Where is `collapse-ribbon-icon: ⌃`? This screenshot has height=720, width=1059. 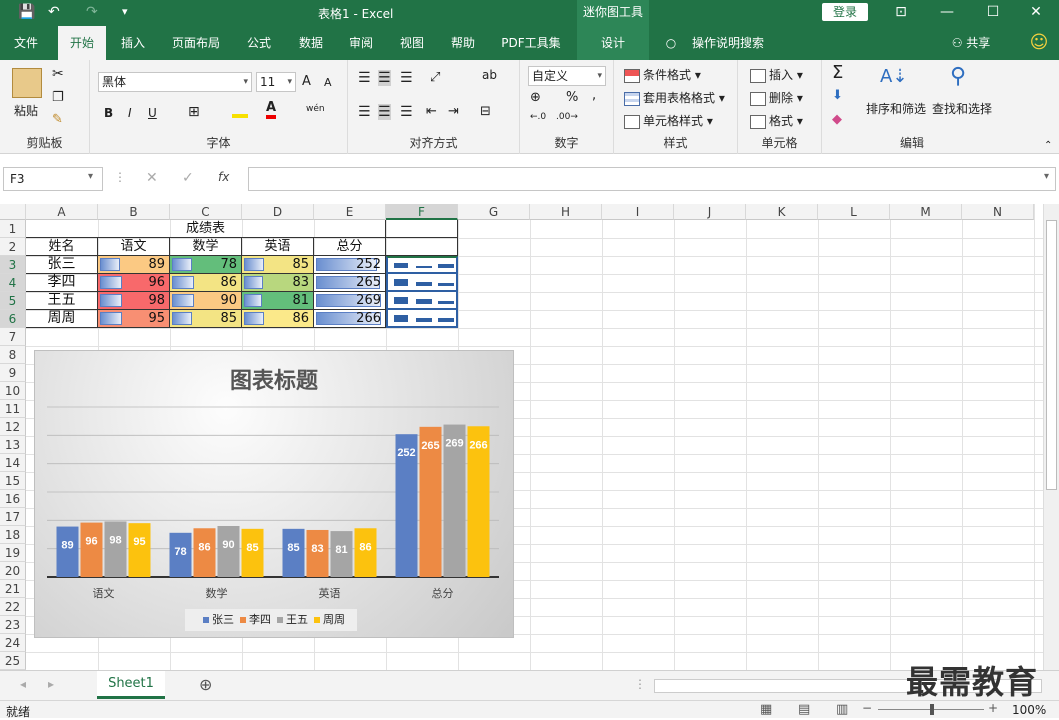
collapse-ribbon-icon: ⌃ is located at coordinates (1048, 145).